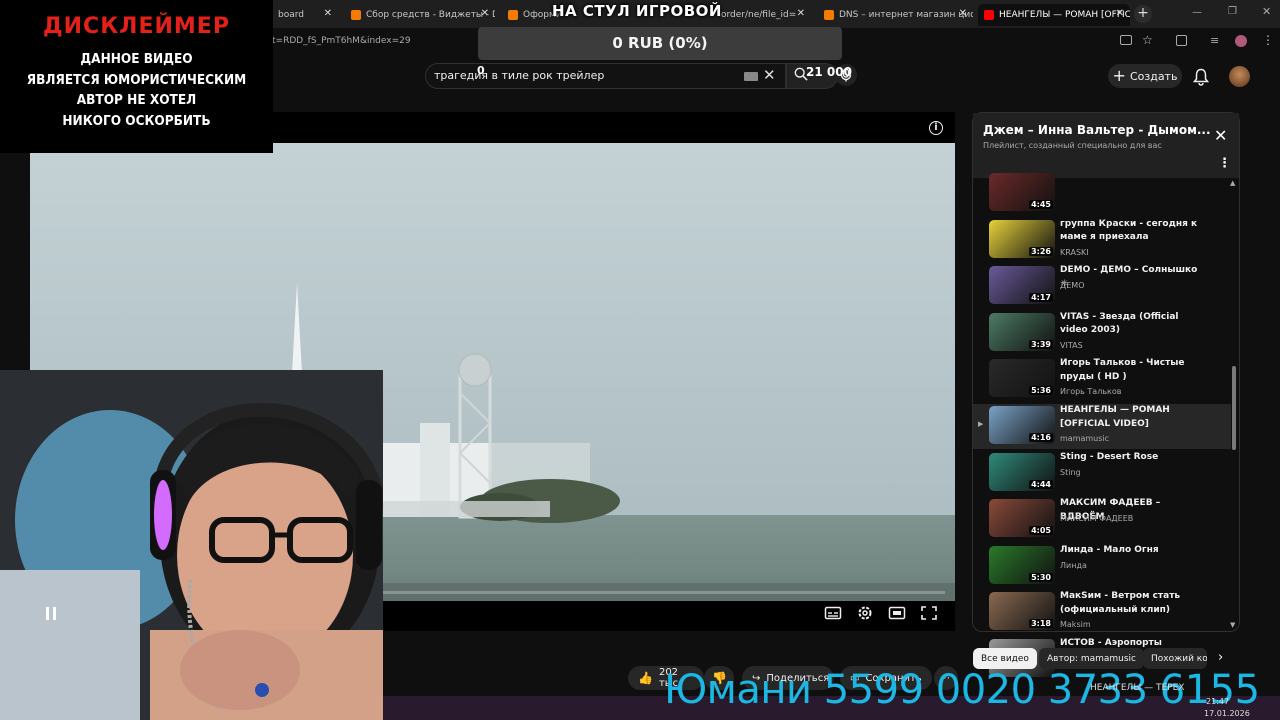 The width and height of the screenshot is (1280, 720). I want to click on disclaimer-title: ДИСКЛЕЙМЕР, so click(136, 26).